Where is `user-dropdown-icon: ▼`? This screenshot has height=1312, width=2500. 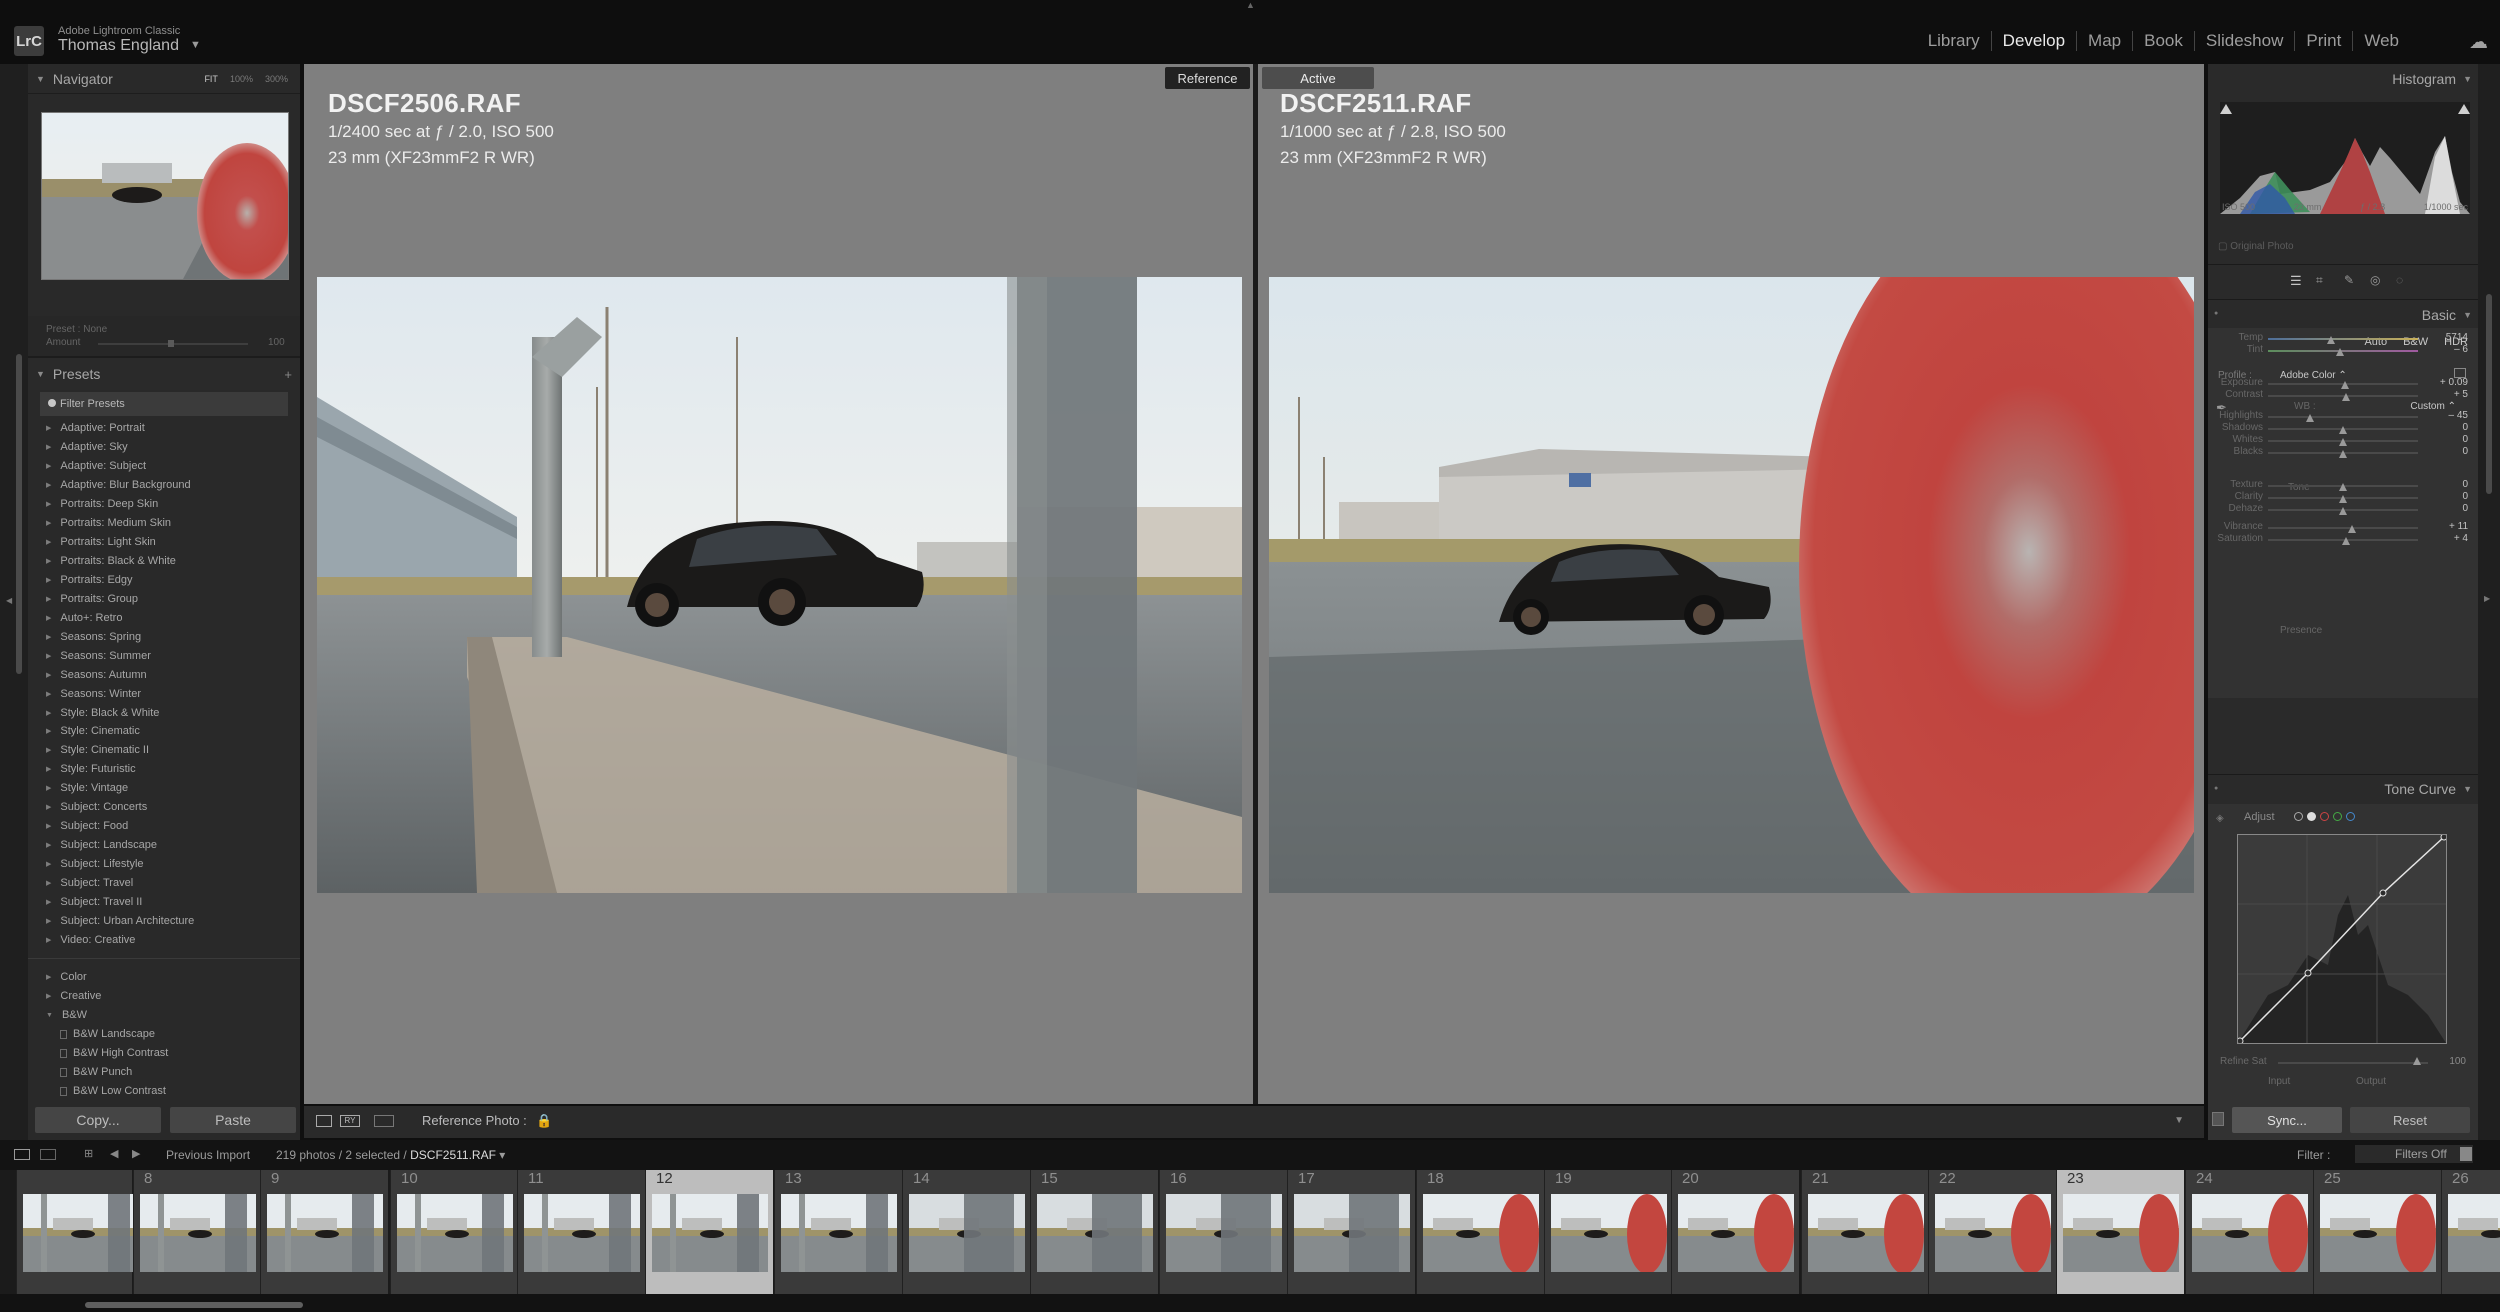 user-dropdown-icon: ▼ is located at coordinates (195, 45).